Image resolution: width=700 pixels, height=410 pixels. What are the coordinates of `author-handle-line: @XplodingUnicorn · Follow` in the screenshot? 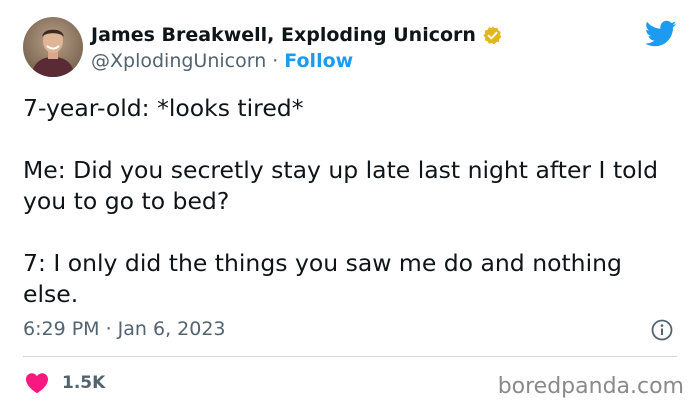 It's located at (222, 61).